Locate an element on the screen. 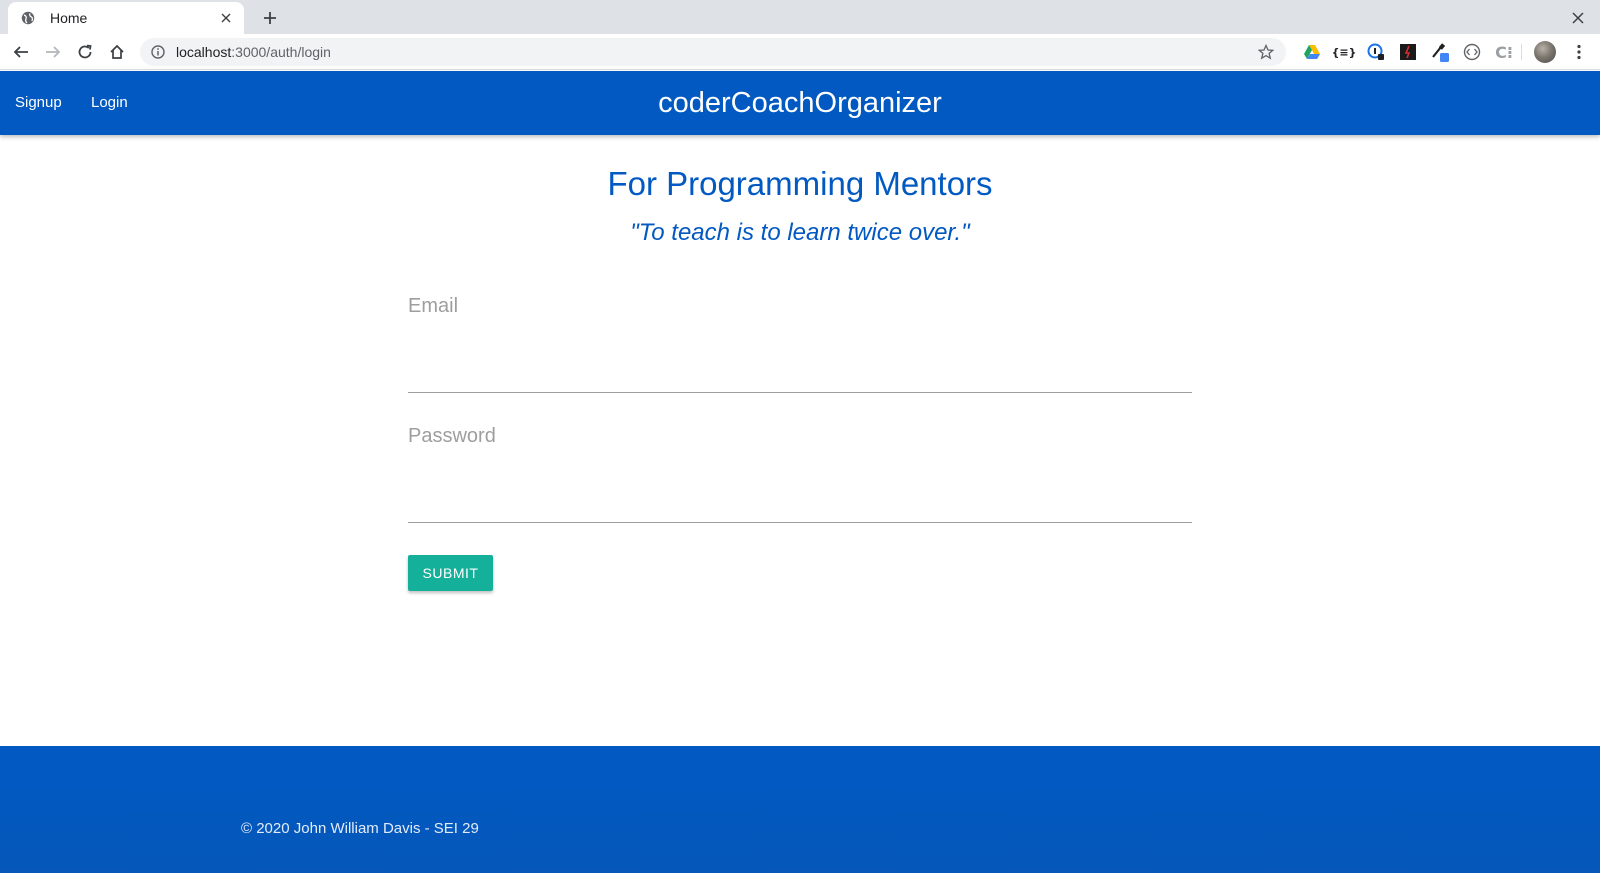  new-tab-icon is located at coordinates (270, 18).